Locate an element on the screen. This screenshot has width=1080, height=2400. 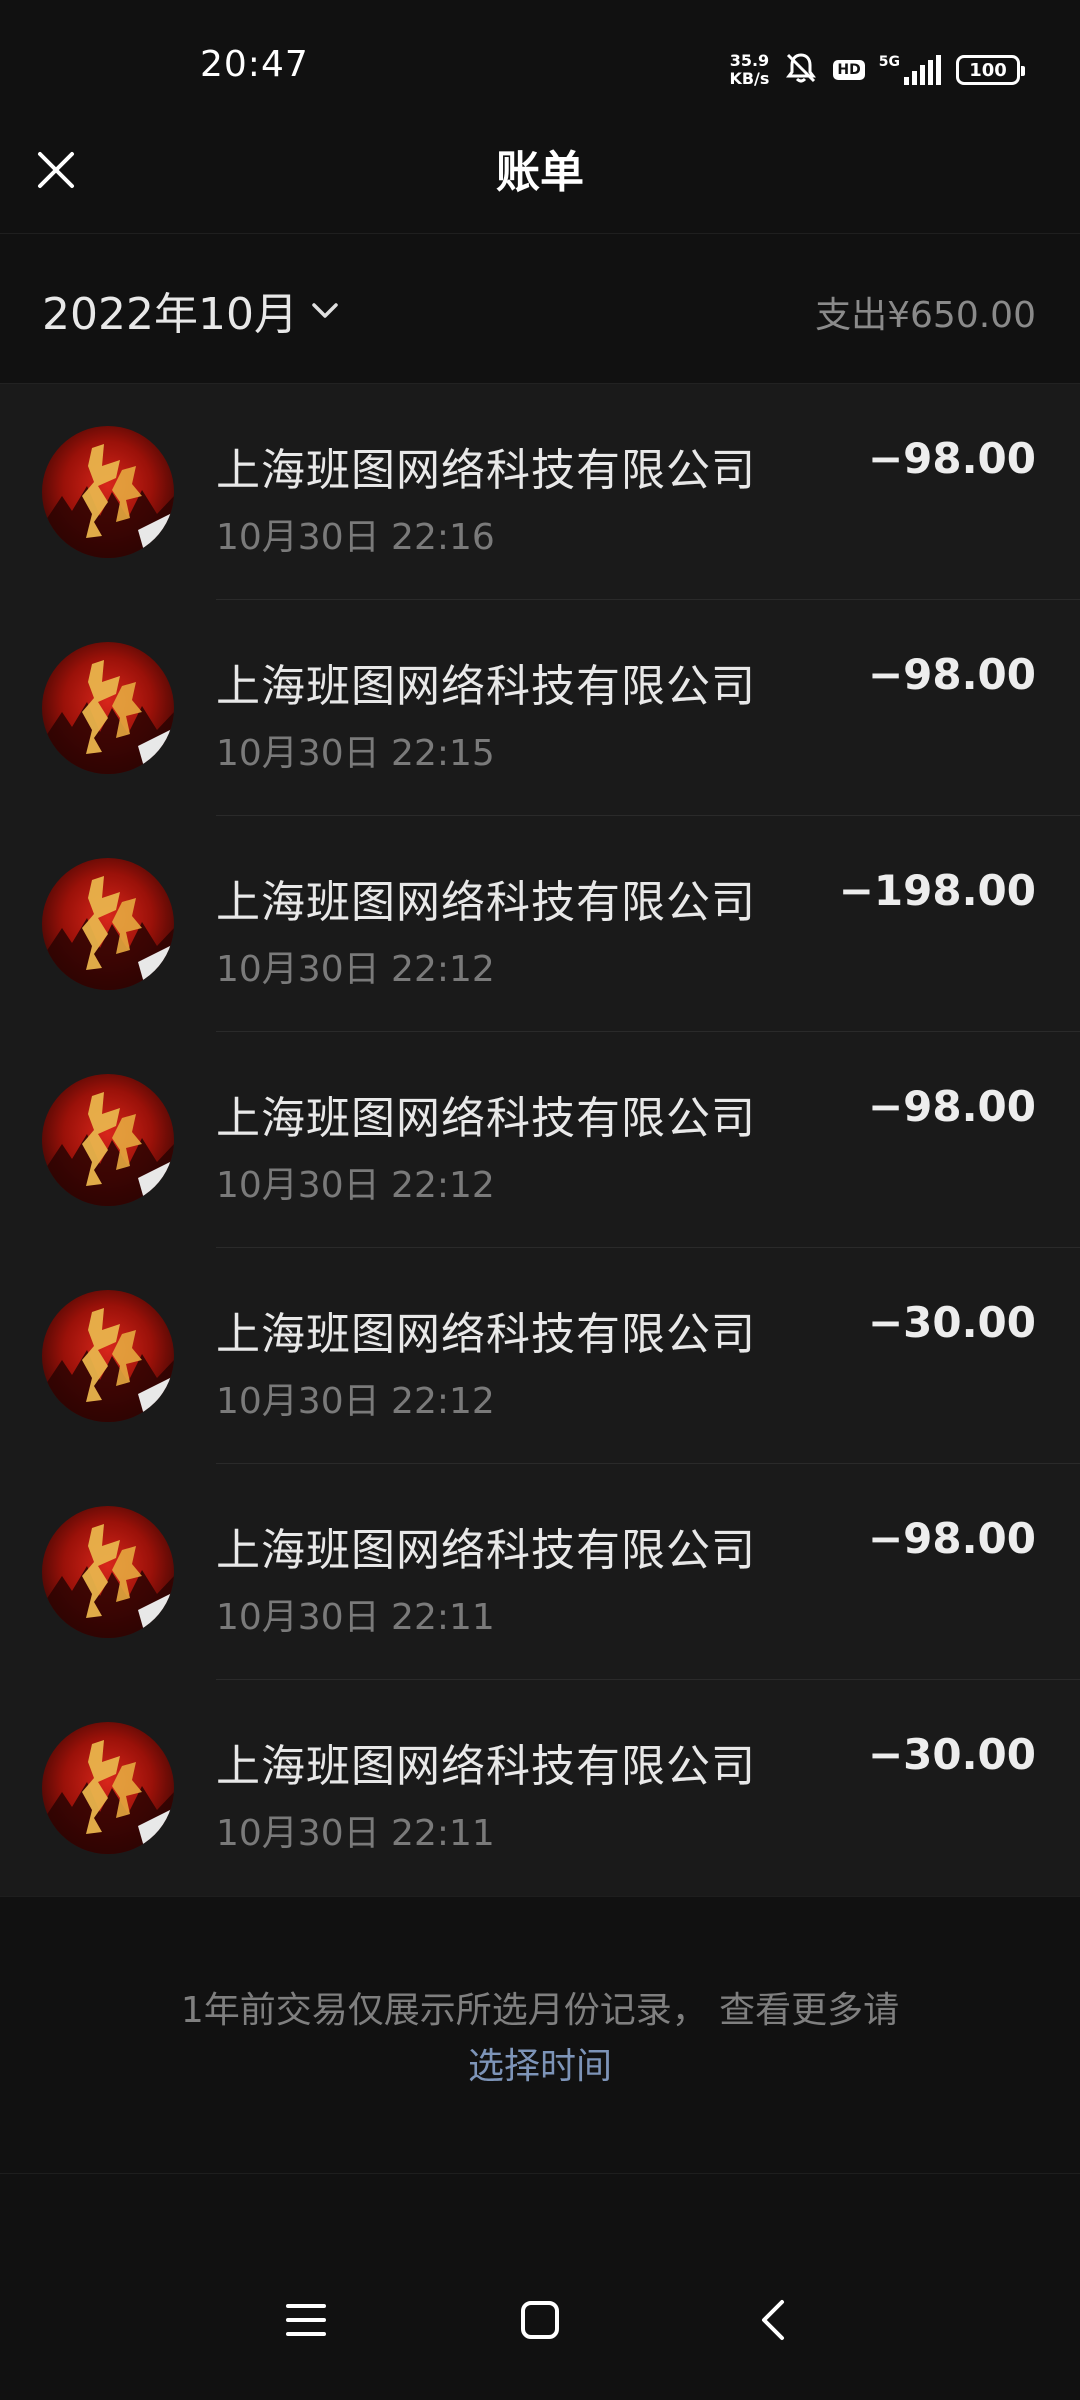
menu-icon is located at coordinates (306, 2320).